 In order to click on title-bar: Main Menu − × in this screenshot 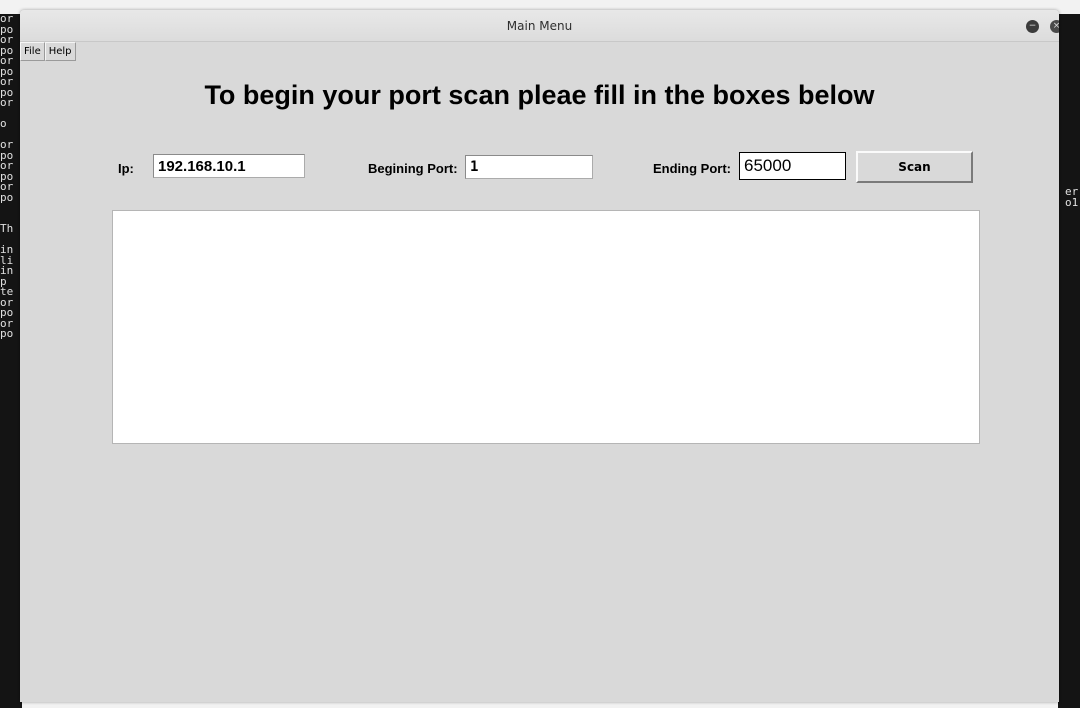, I will do `click(539, 26)`.